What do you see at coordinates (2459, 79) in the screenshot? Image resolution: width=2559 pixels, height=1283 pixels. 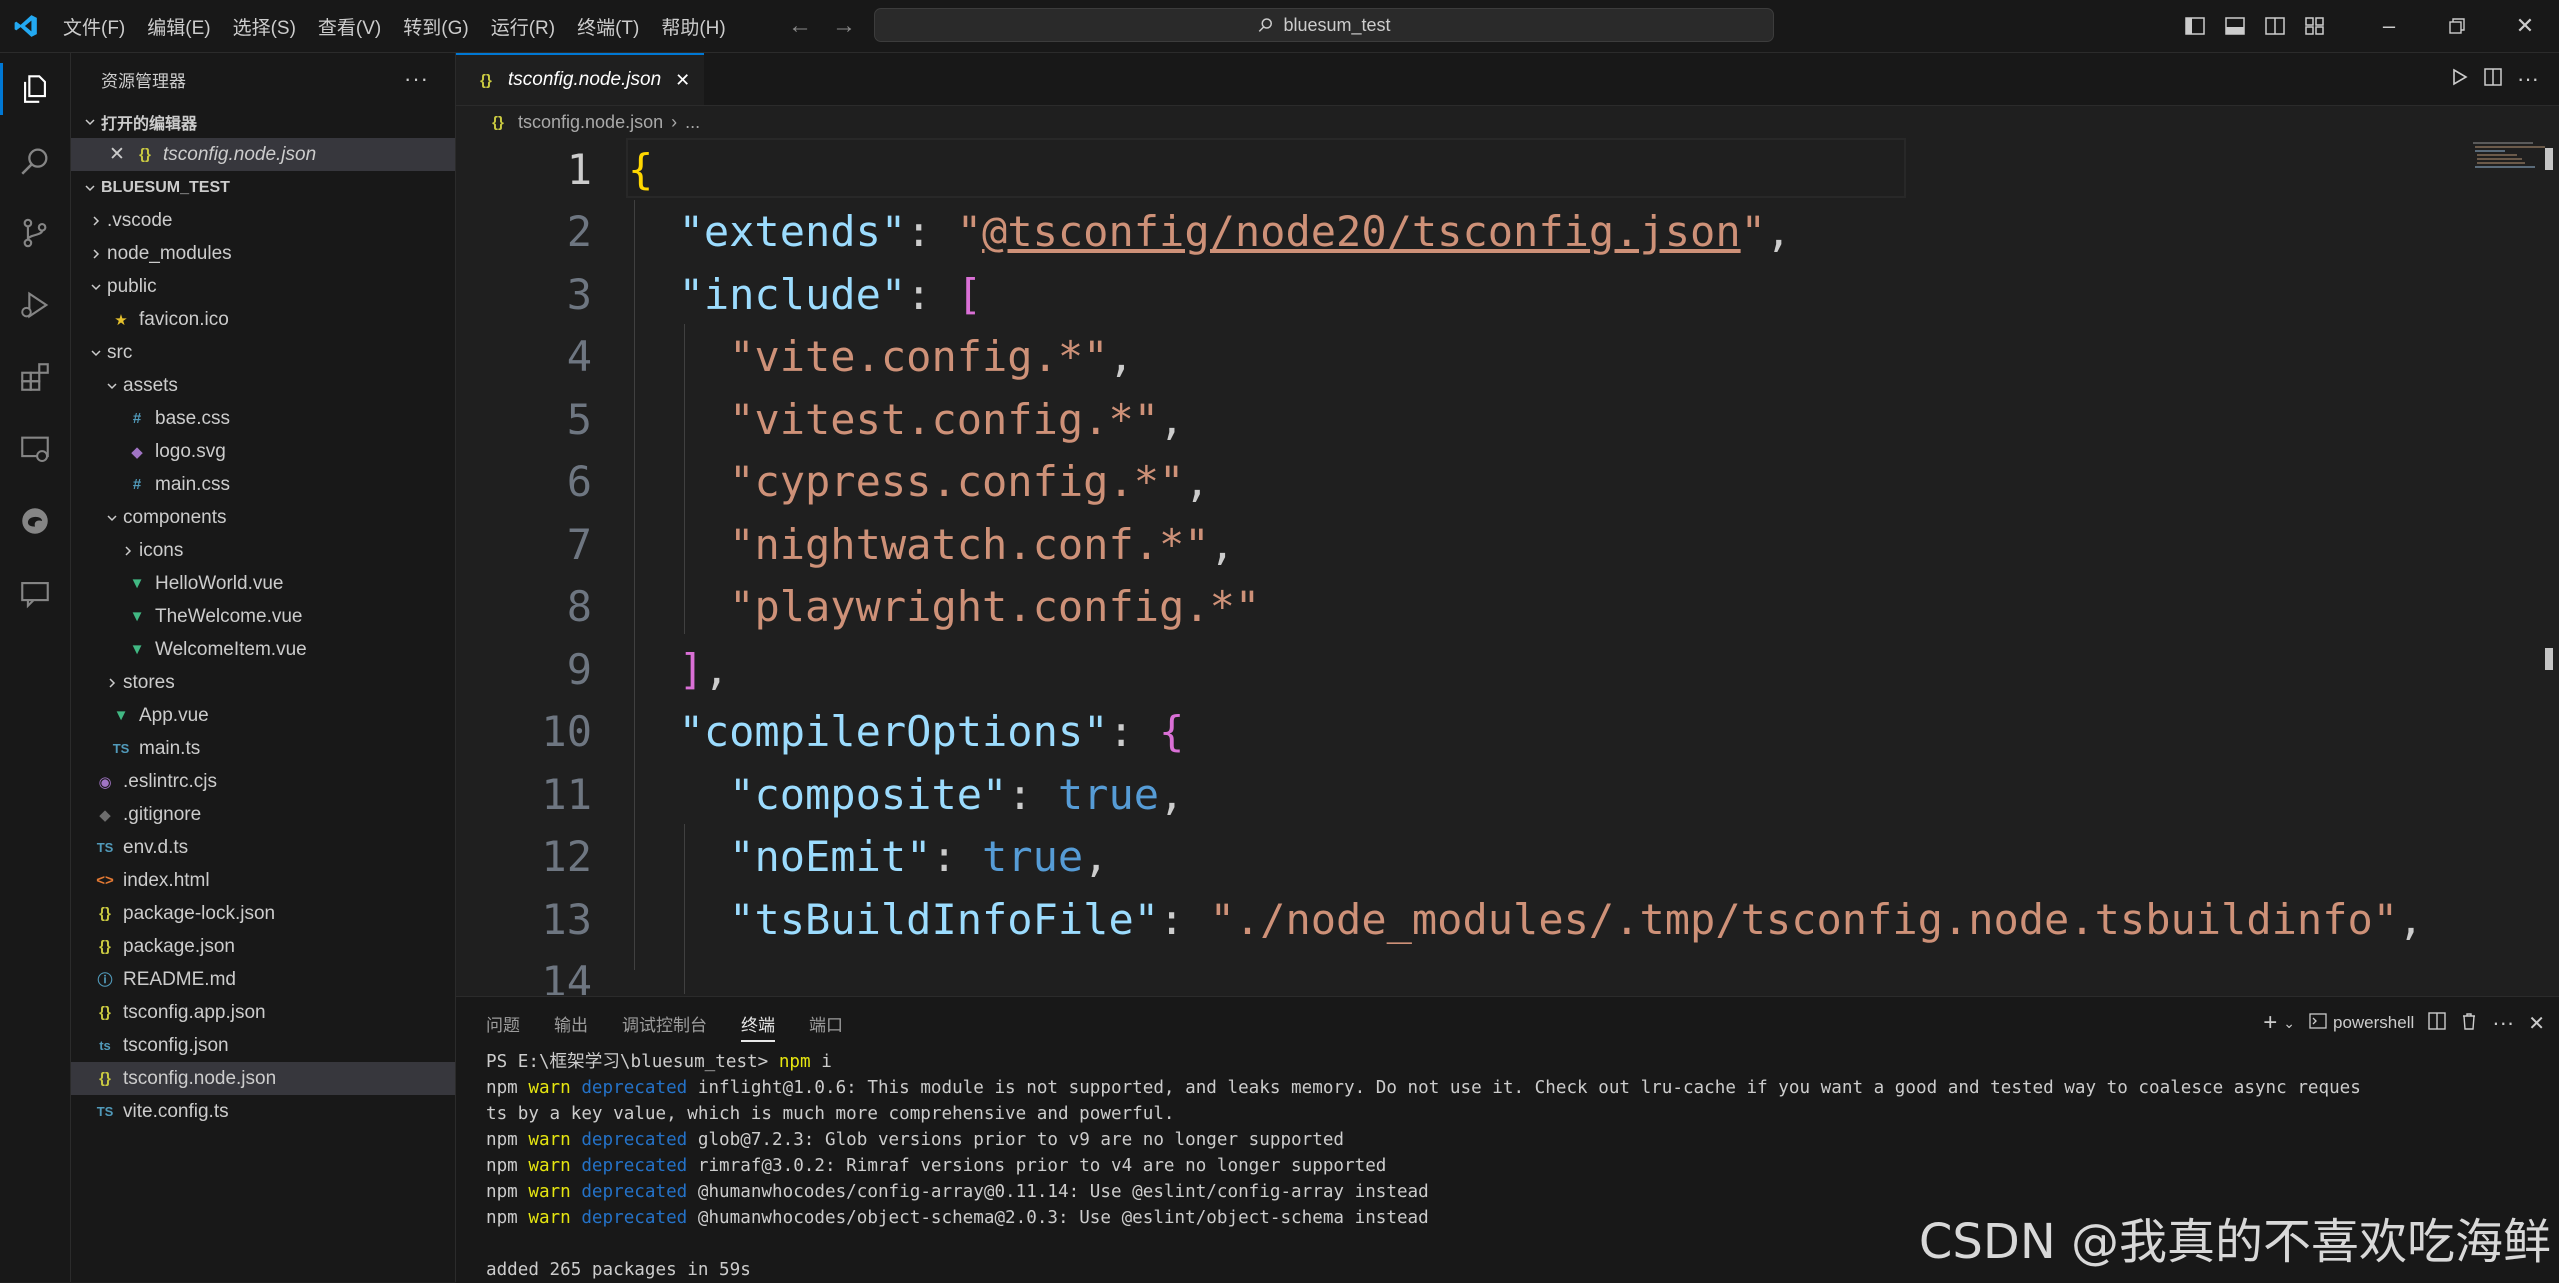 I see `run-icon` at bounding box center [2459, 79].